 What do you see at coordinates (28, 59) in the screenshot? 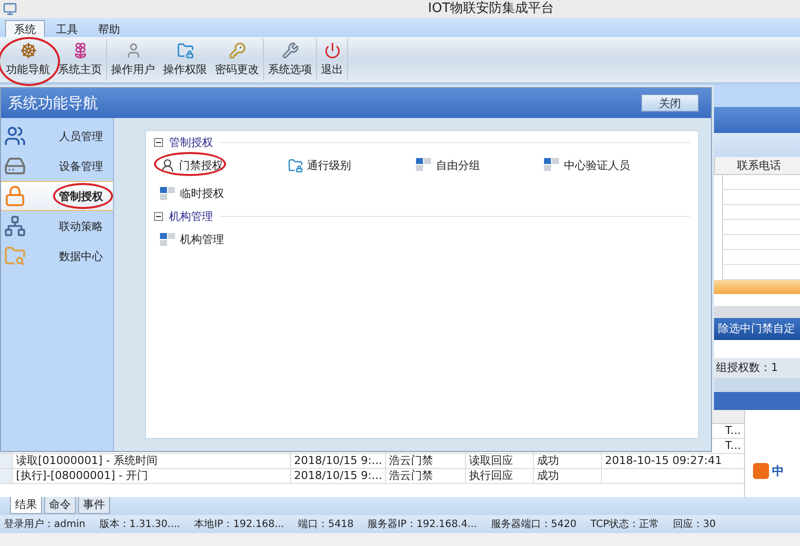
I see `toolbar-button: 功能导航` at bounding box center [28, 59].